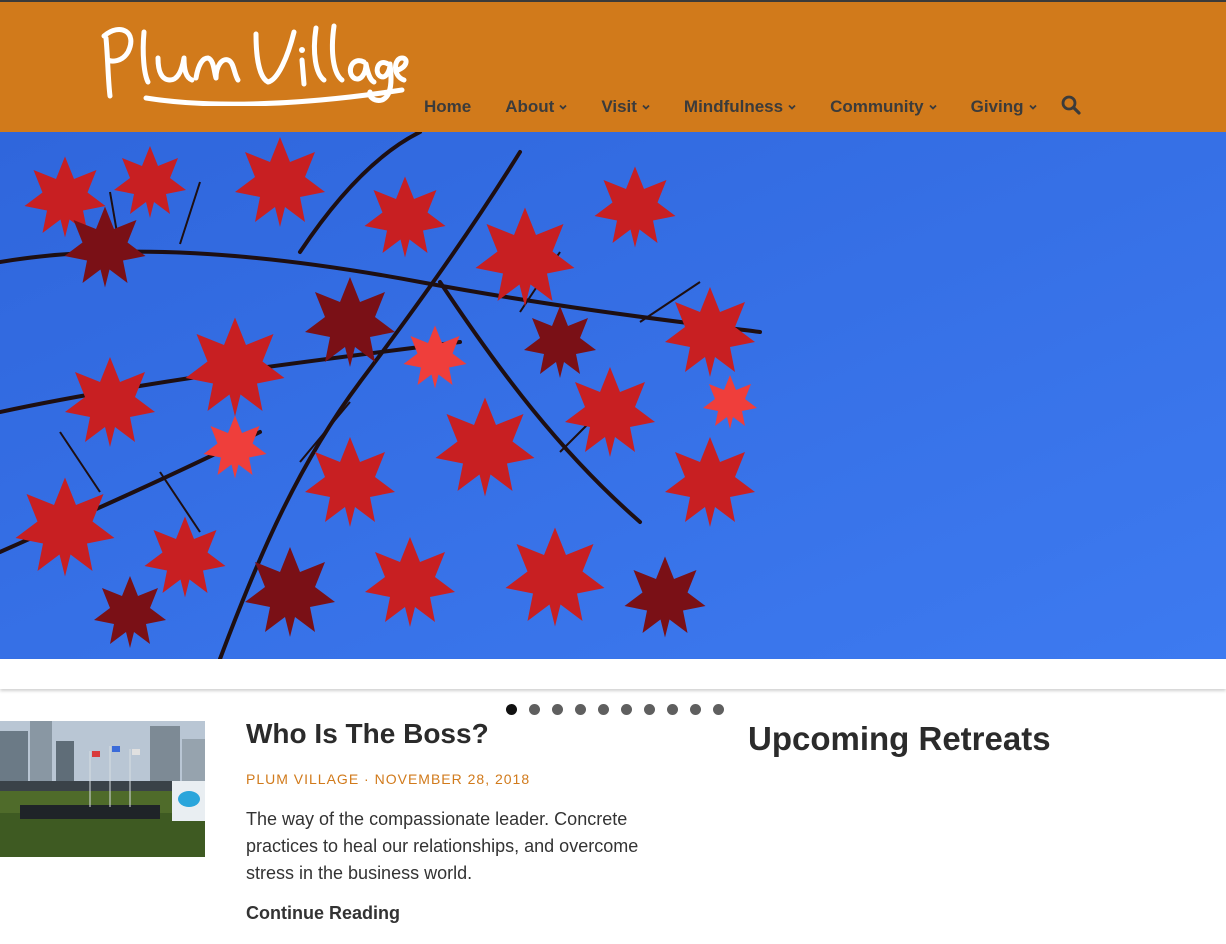 The height and width of the screenshot is (944, 1226). Describe the element at coordinates (452, 779) in the screenshot. I see `post-date: NOVEMBER 28, 2018` at that location.